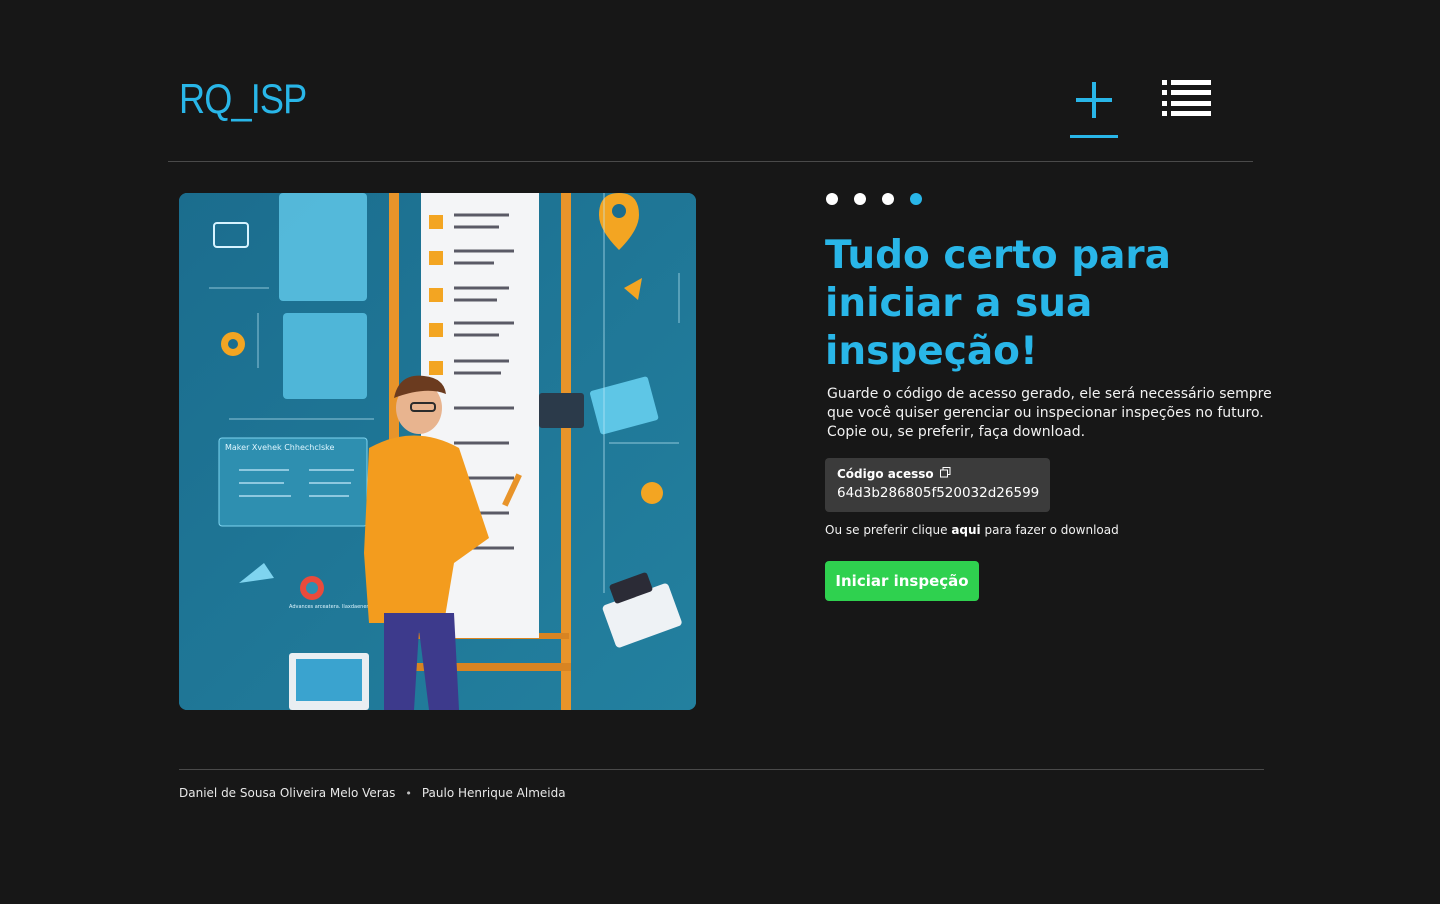 This screenshot has height=904, width=1440. What do you see at coordinates (287, 793) in the screenshot?
I see `author-1: Daniel de Sousa Oliveira Melo Veras` at bounding box center [287, 793].